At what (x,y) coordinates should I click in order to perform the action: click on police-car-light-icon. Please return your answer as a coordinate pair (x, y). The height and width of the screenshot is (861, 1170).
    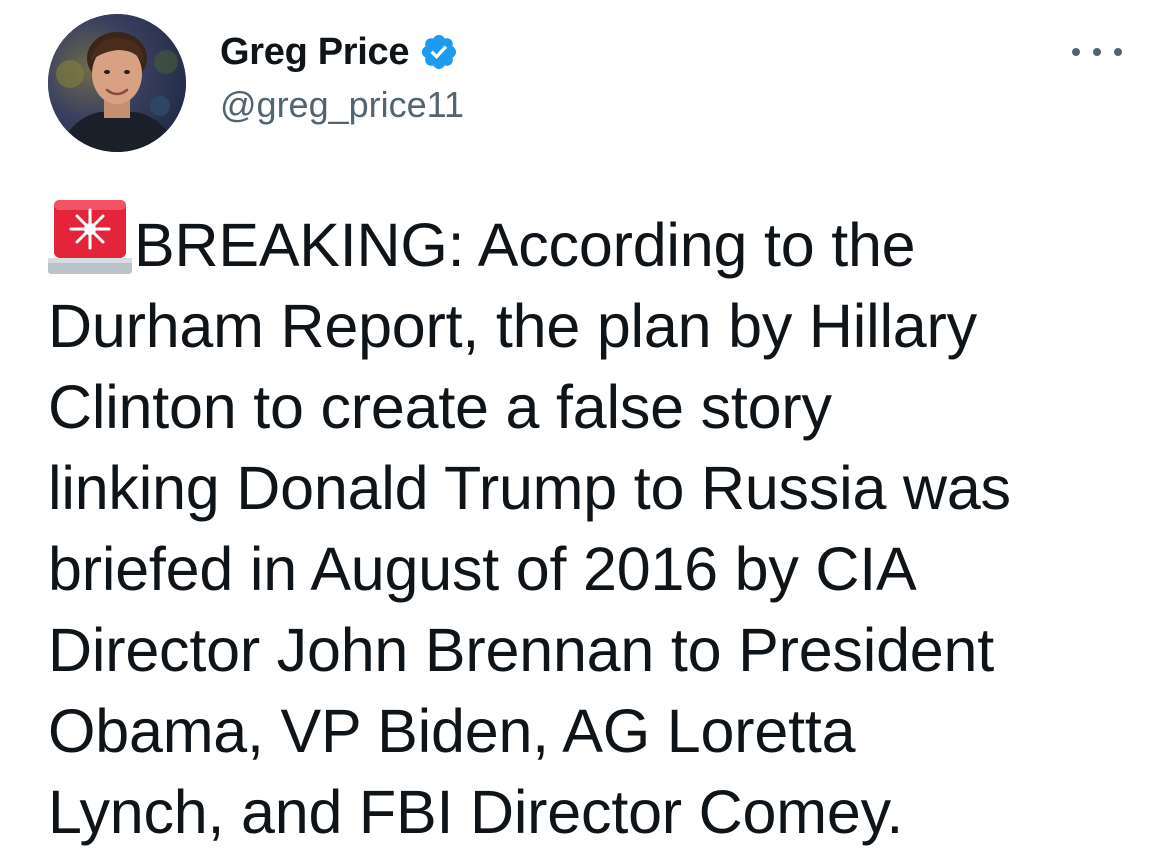
    Looking at the image, I should click on (90, 238).